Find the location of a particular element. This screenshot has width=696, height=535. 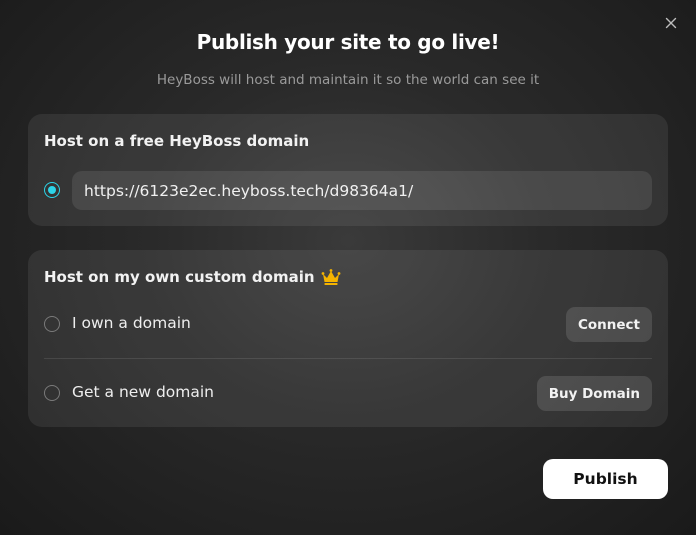

free-domain-heading-text: Host on a free HeyBoss domain is located at coordinates (177, 141).